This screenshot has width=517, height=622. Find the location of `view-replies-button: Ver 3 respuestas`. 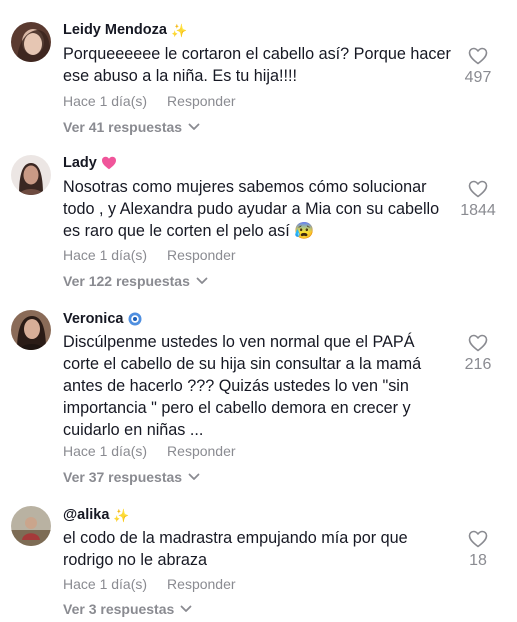

view-replies-button: Ver 3 respuestas is located at coordinates (127, 609).